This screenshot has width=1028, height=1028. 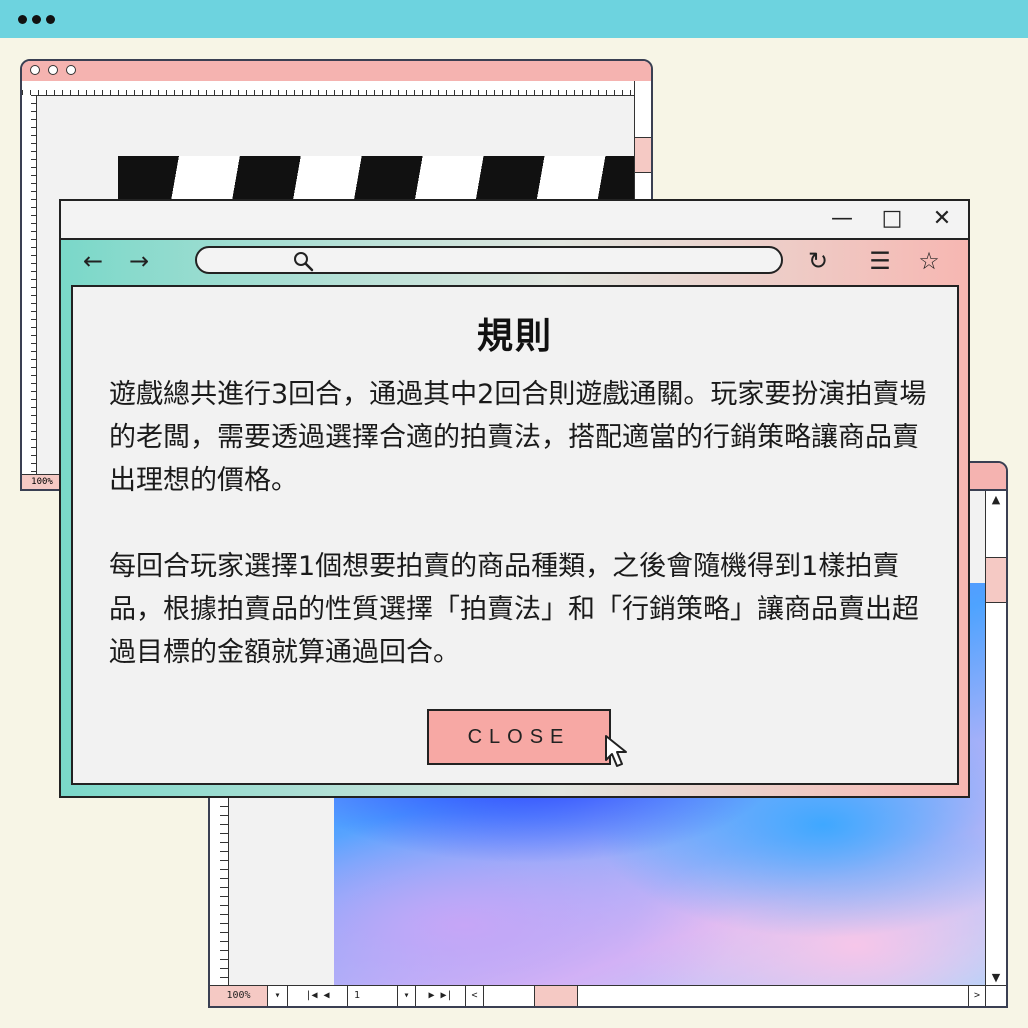 What do you see at coordinates (514, 19) in the screenshot?
I see `top-bar` at bounding box center [514, 19].